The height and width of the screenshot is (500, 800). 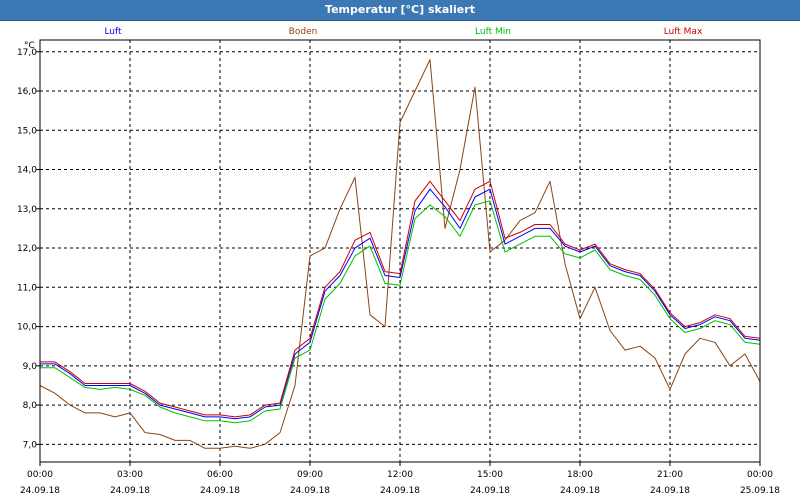 What do you see at coordinates (670, 475) in the screenshot?
I see `x-tick-time: 21:00` at bounding box center [670, 475].